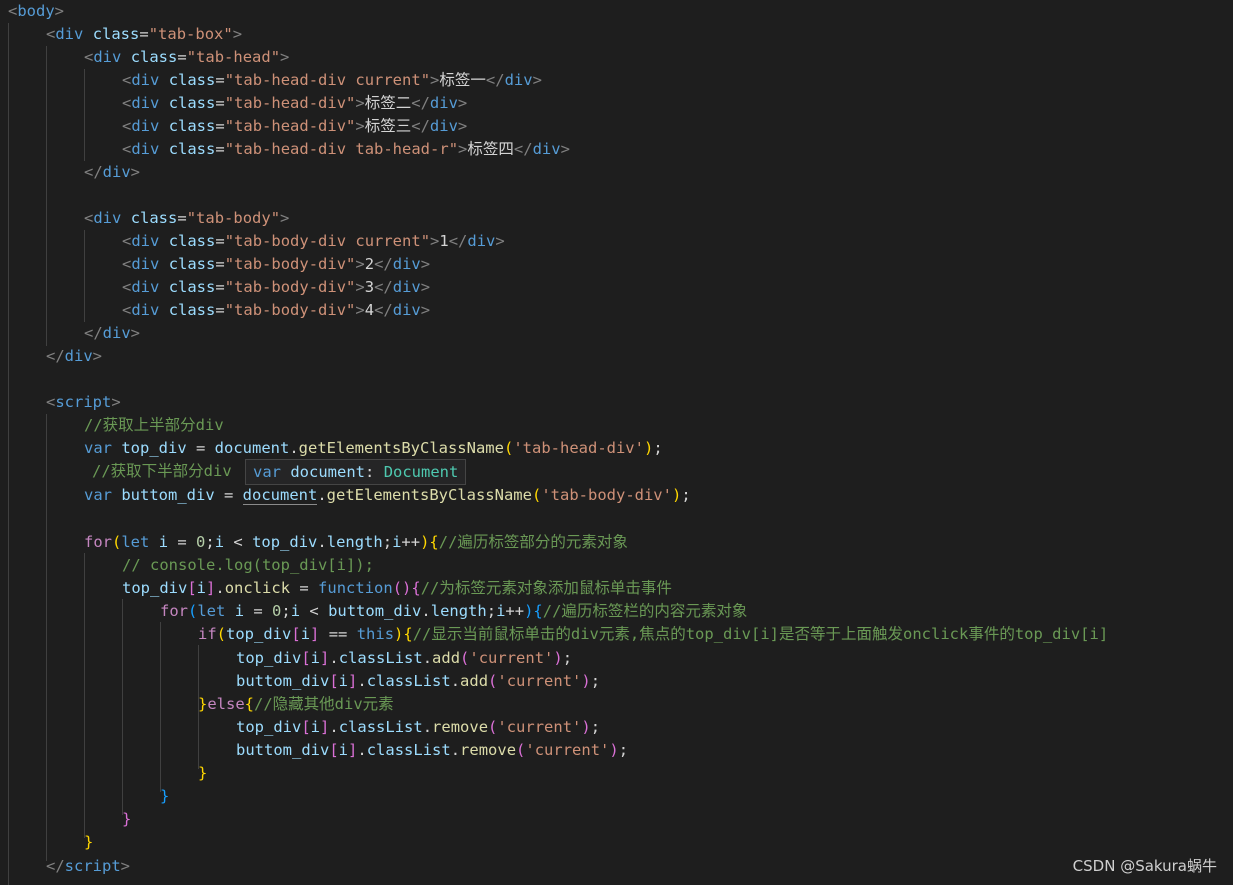  Describe the element at coordinates (490, 149) in the screenshot. I see `tab-label: 标签四` at that location.